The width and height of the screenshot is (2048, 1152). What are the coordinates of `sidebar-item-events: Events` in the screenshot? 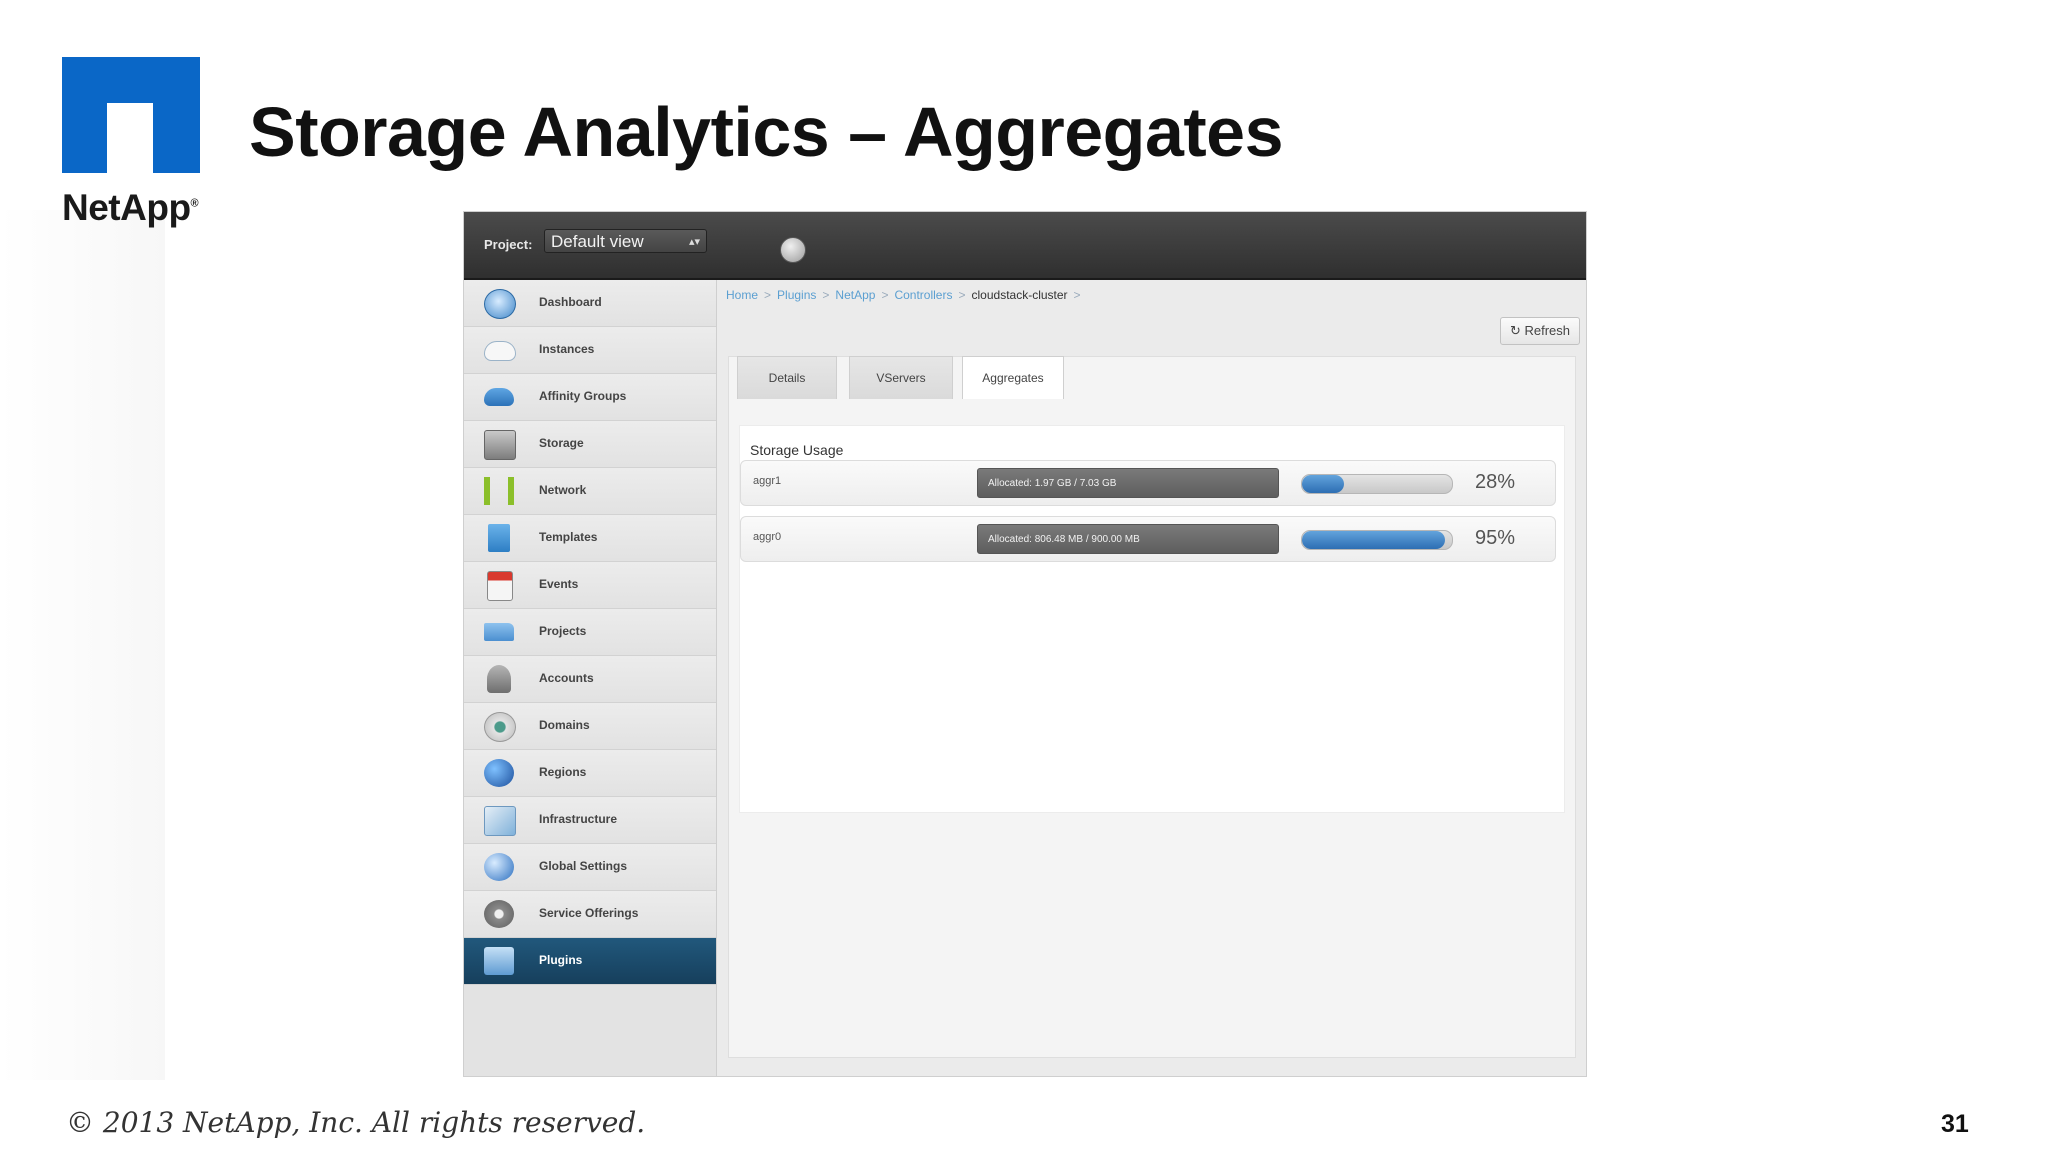 It's located at (590, 585).